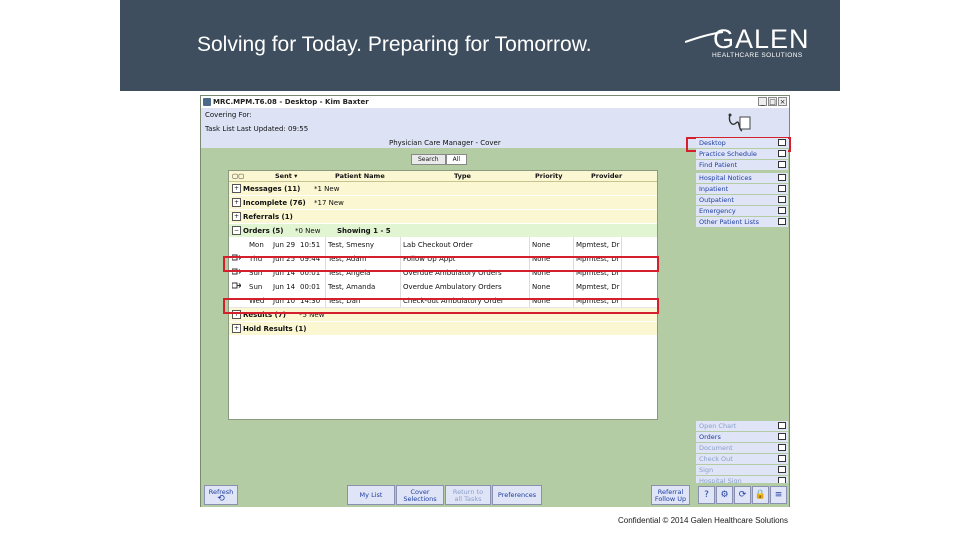  What do you see at coordinates (268, 217) in the screenshot?
I see `group-label: Referrals (1)` at bounding box center [268, 217].